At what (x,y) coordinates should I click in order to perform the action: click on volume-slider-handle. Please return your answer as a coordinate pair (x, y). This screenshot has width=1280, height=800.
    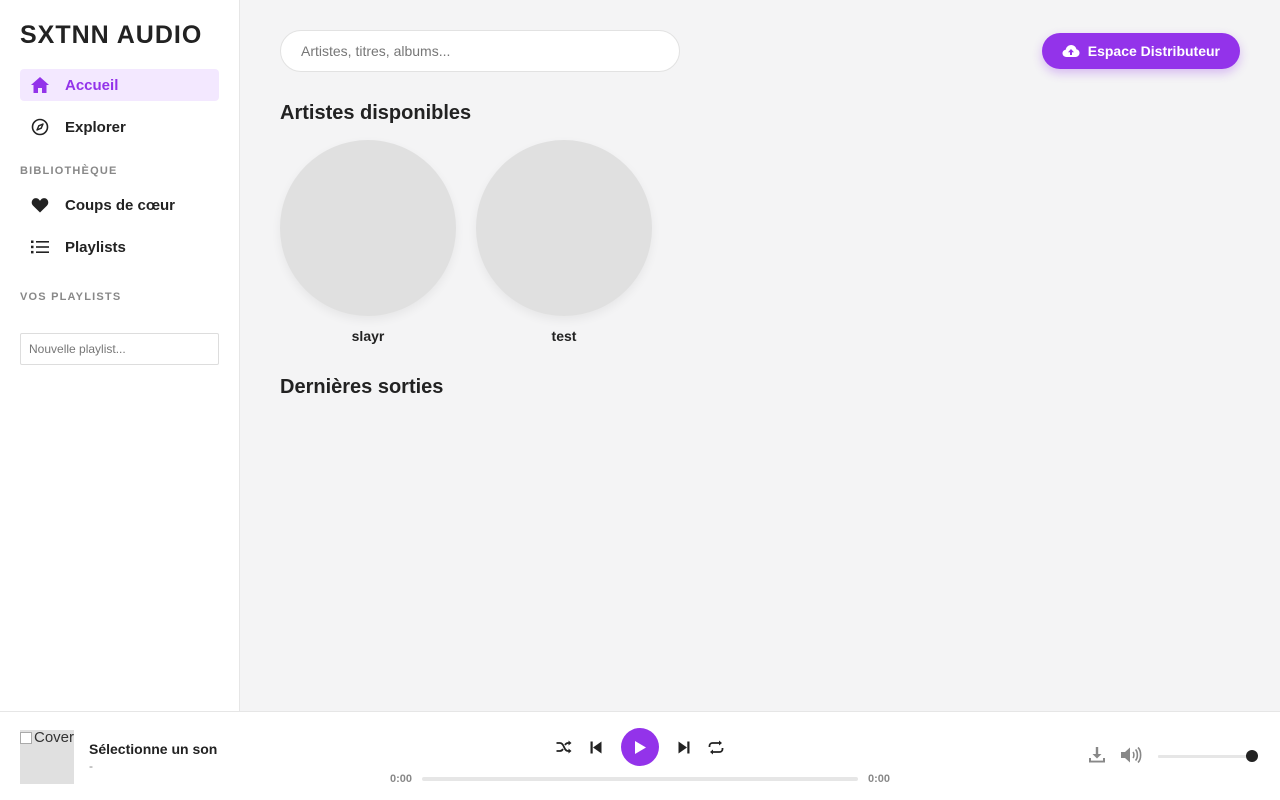
    Looking at the image, I should click on (1252, 756).